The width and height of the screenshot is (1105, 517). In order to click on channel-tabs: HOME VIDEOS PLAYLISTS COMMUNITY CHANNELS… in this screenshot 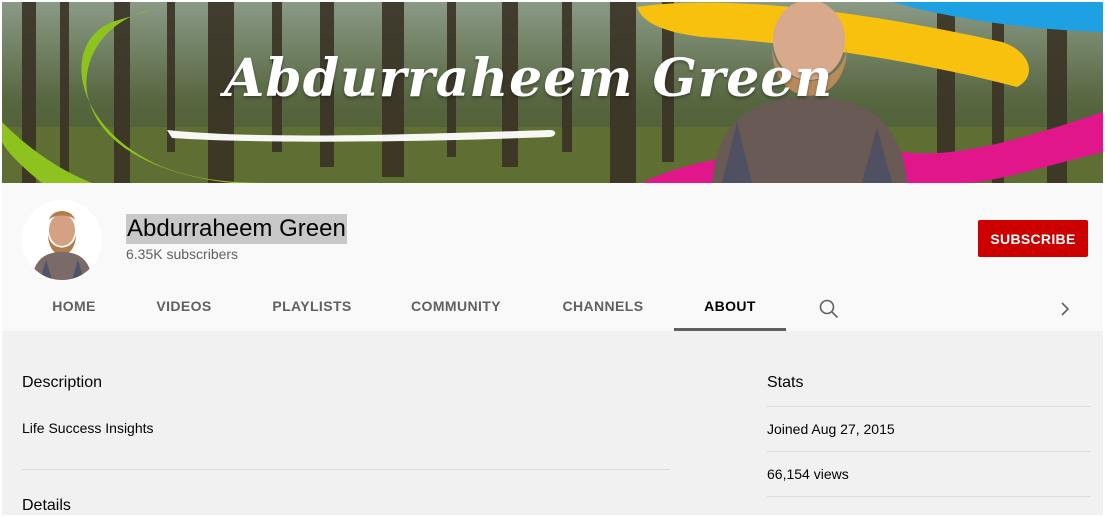, I will do `click(552, 308)`.